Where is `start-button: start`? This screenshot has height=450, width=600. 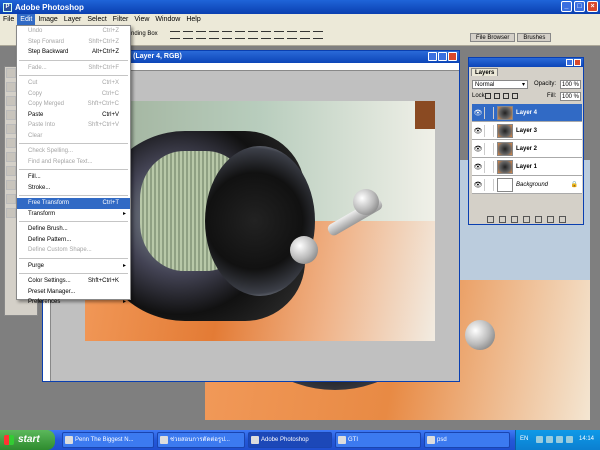 start-button: start is located at coordinates (27, 440).